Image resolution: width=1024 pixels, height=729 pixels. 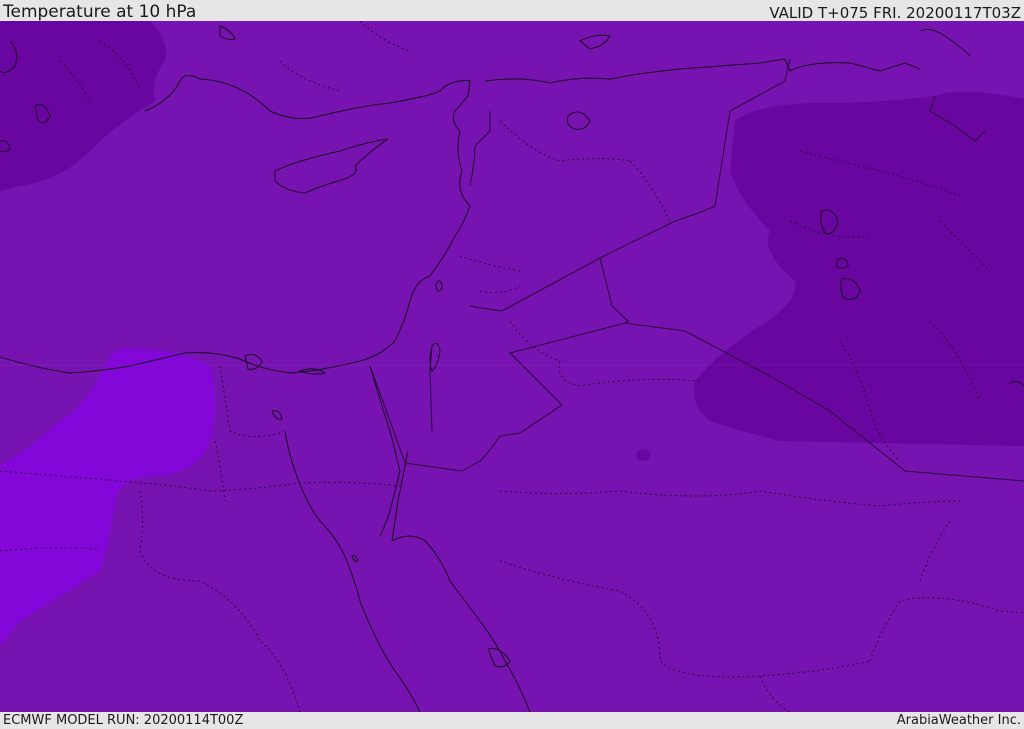 I want to click on valid-time-label: VALID T+075 FRI. 20200117T03Z, so click(x=895, y=13).